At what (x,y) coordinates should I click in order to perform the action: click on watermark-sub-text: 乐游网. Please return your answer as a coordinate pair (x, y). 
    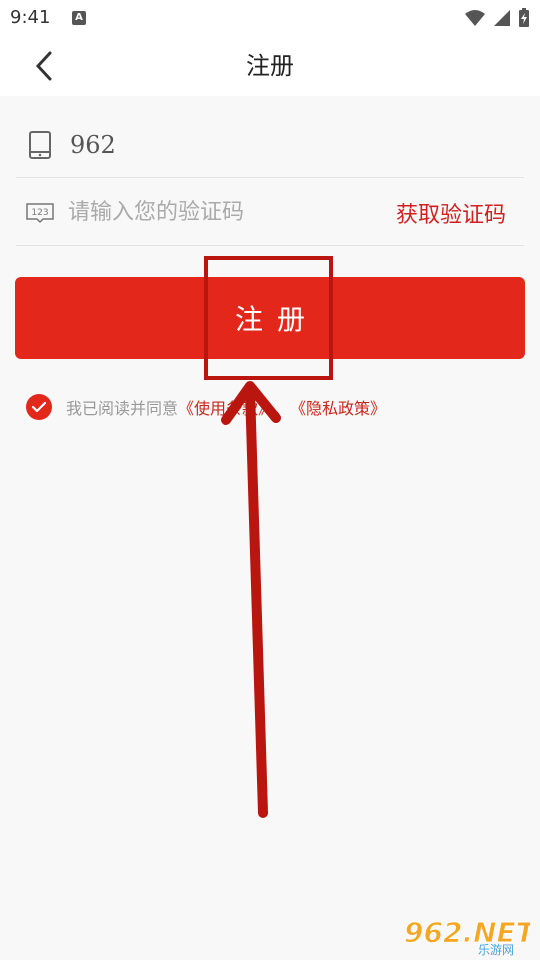
    Looking at the image, I should click on (496, 949).